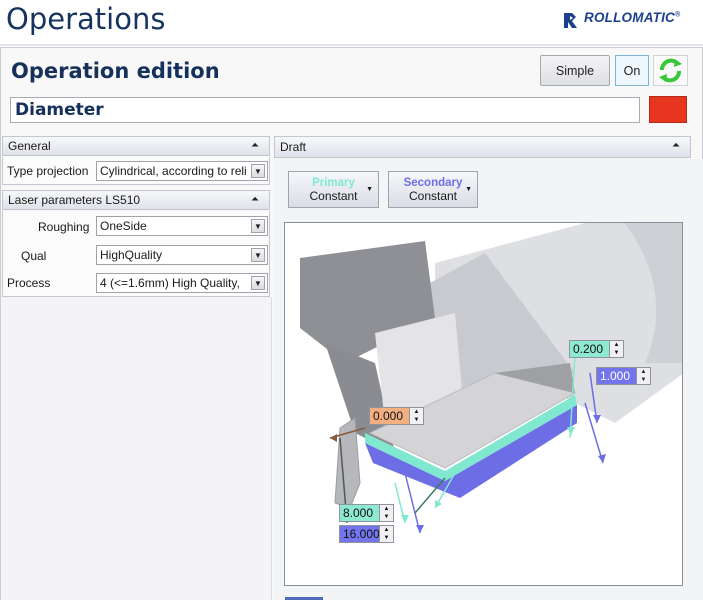 The image size is (703, 600). I want to click on general-group-header: General ⏶, so click(136, 146).